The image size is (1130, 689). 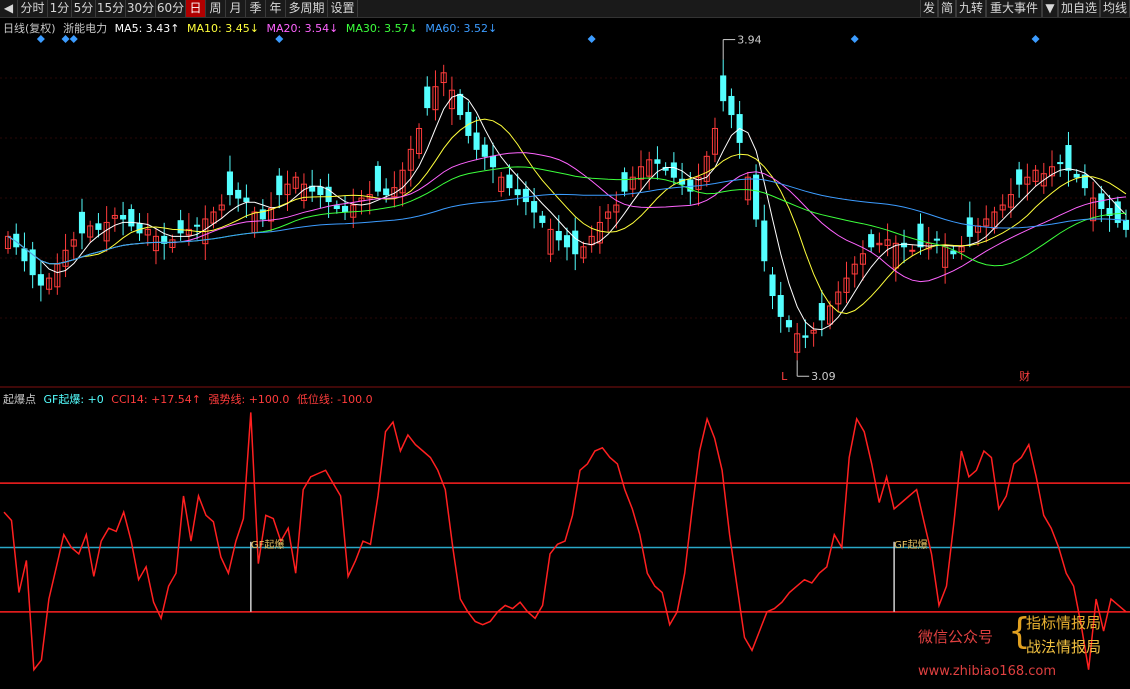 What do you see at coordinates (141, 8) in the screenshot?
I see `toolbar-btn-30fen: 30分` at bounding box center [141, 8].